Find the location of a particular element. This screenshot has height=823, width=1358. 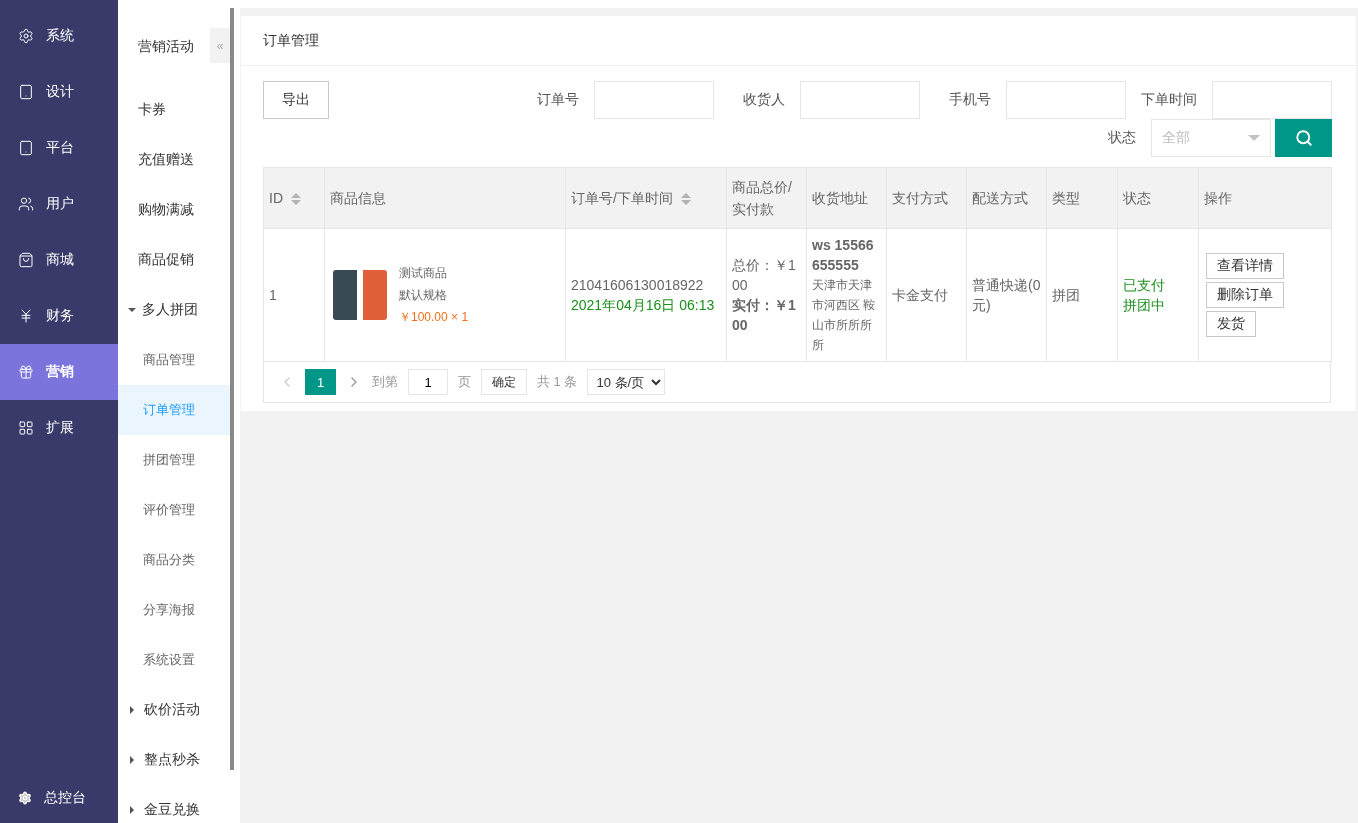

table-cell: 普通快递(0元) is located at coordinates (1006, 295).